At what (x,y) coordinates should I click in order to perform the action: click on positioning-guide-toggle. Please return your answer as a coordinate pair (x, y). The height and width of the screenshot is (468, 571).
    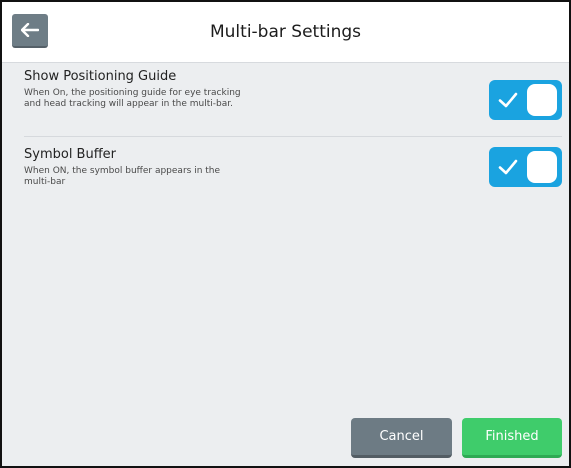
    Looking at the image, I should click on (525, 100).